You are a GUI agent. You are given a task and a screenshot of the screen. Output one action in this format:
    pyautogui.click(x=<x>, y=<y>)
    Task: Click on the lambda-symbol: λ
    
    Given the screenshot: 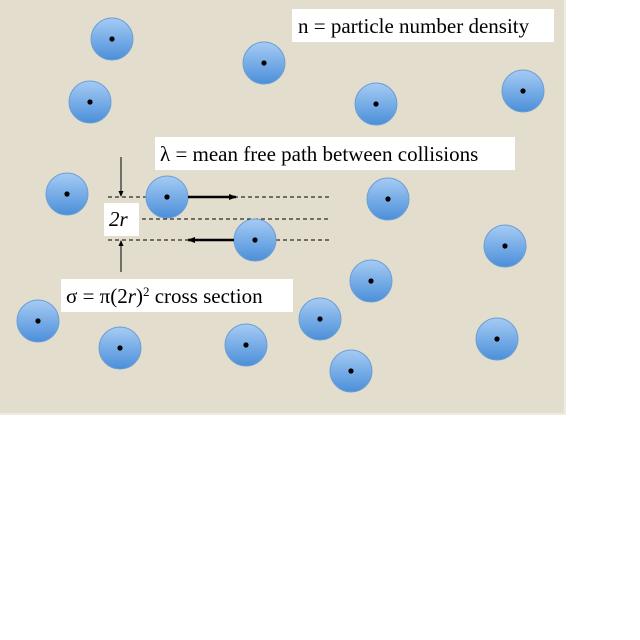 What is the action you would take?
    pyautogui.click(x=165, y=154)
    